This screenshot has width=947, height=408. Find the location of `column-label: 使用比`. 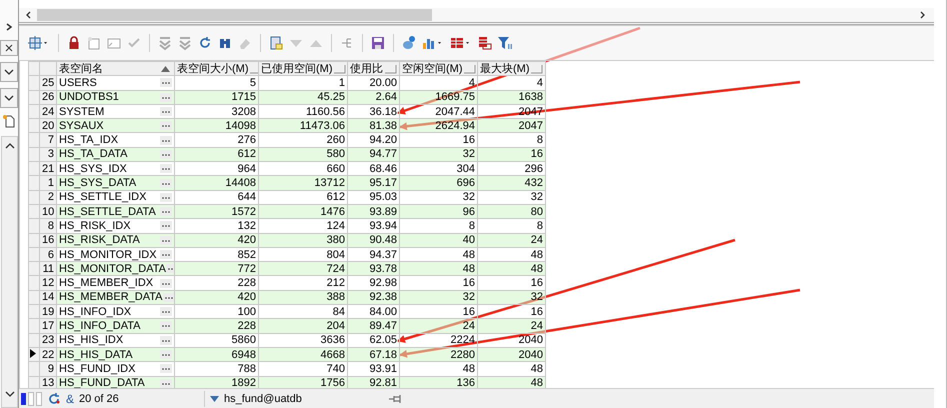

column-label: 使用比 is located at coordinates (366, 68).